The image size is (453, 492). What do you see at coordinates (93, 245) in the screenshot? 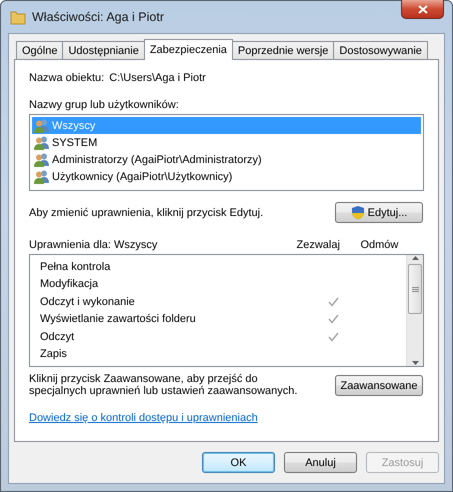
I see `permissions-label: Uprawnienia dla: Wszyscy` at bounding box center [93, 245].